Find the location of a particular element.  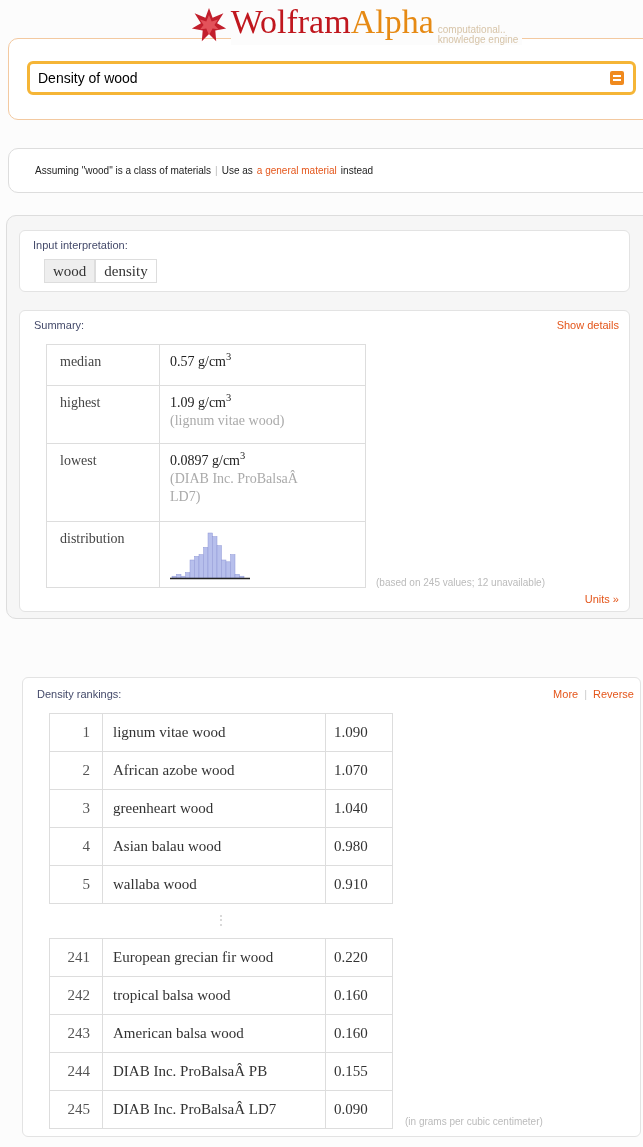

units-footnote: (in grams per cubic centimeter) is located at coordinates (474, 1121).